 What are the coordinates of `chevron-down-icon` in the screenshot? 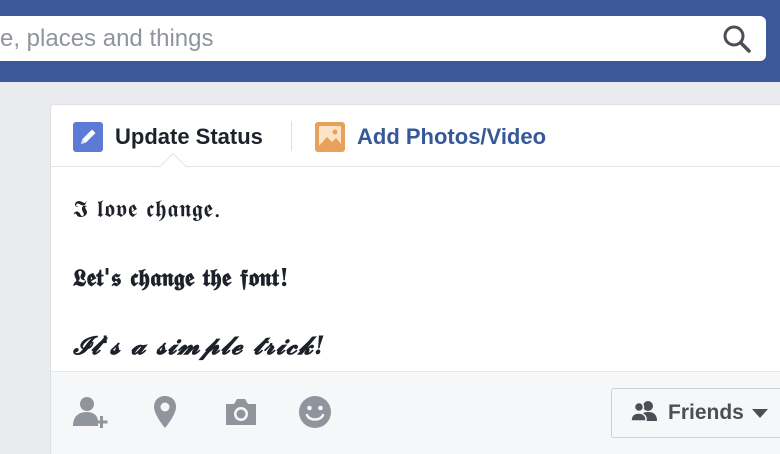 It's located at (759, 413).